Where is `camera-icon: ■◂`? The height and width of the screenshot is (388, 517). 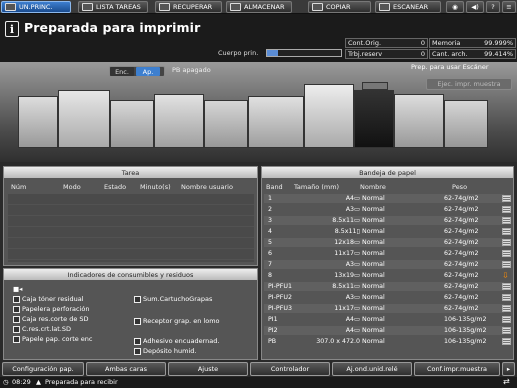 camera-icon: ■◂ is located at coordinates (18, 289).